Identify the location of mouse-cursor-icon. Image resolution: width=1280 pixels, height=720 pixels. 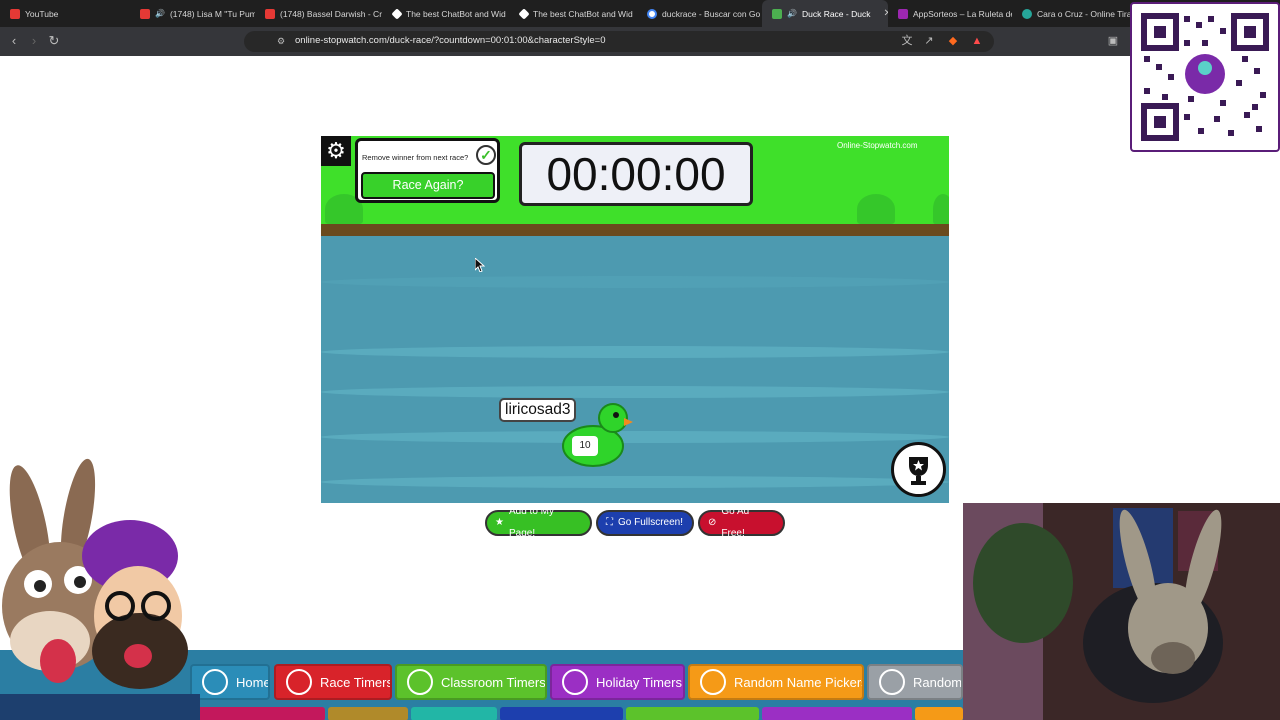
(480, 265).